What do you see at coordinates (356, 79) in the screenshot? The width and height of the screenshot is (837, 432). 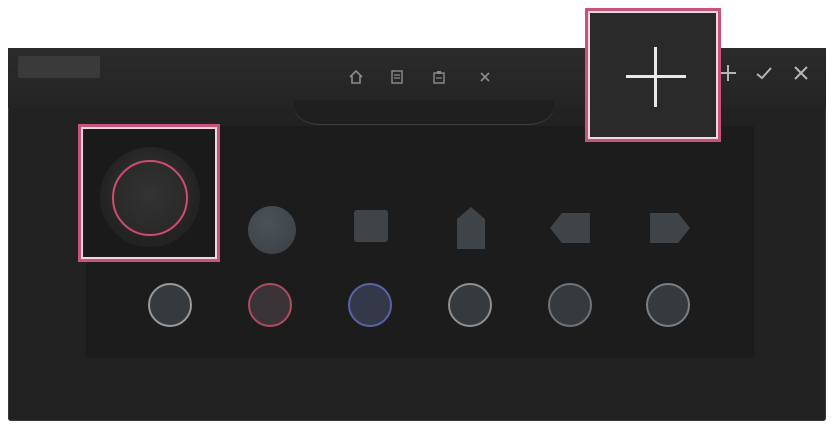 I see `home-icon` at bounding box center [356, 79].